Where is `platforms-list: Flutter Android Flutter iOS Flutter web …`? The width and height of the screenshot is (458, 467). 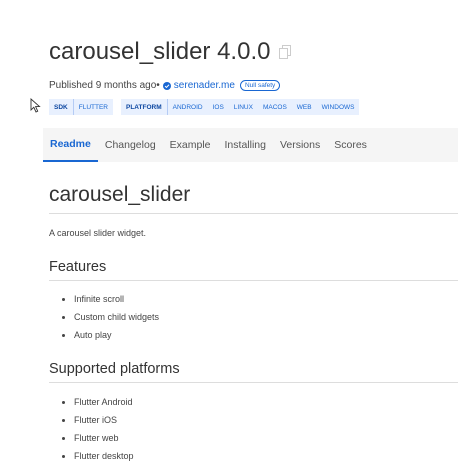
platforms-list: Flutter Android Flutter iOS Flutter web … is located at coordinates (98, 429).